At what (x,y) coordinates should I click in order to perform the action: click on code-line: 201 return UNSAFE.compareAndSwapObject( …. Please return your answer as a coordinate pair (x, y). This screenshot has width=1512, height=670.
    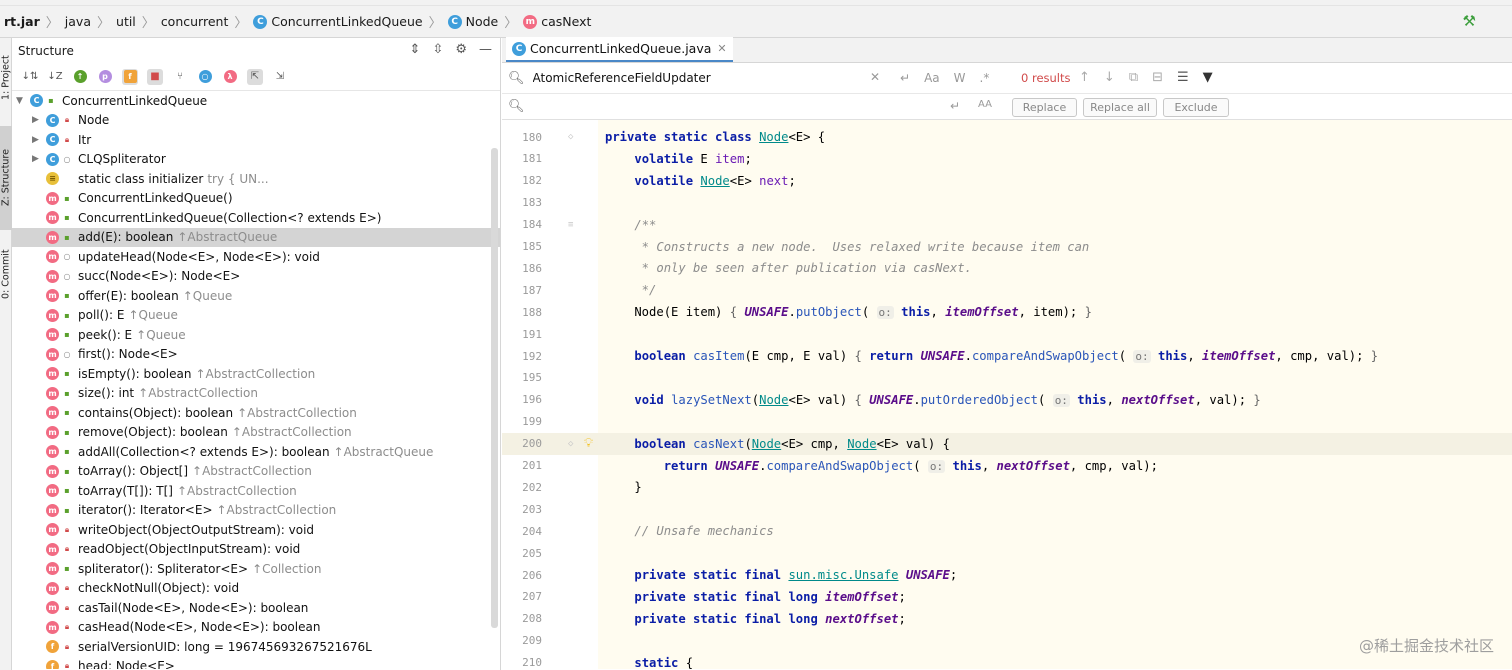
    Looking at the image, I should click on (1007, 466).